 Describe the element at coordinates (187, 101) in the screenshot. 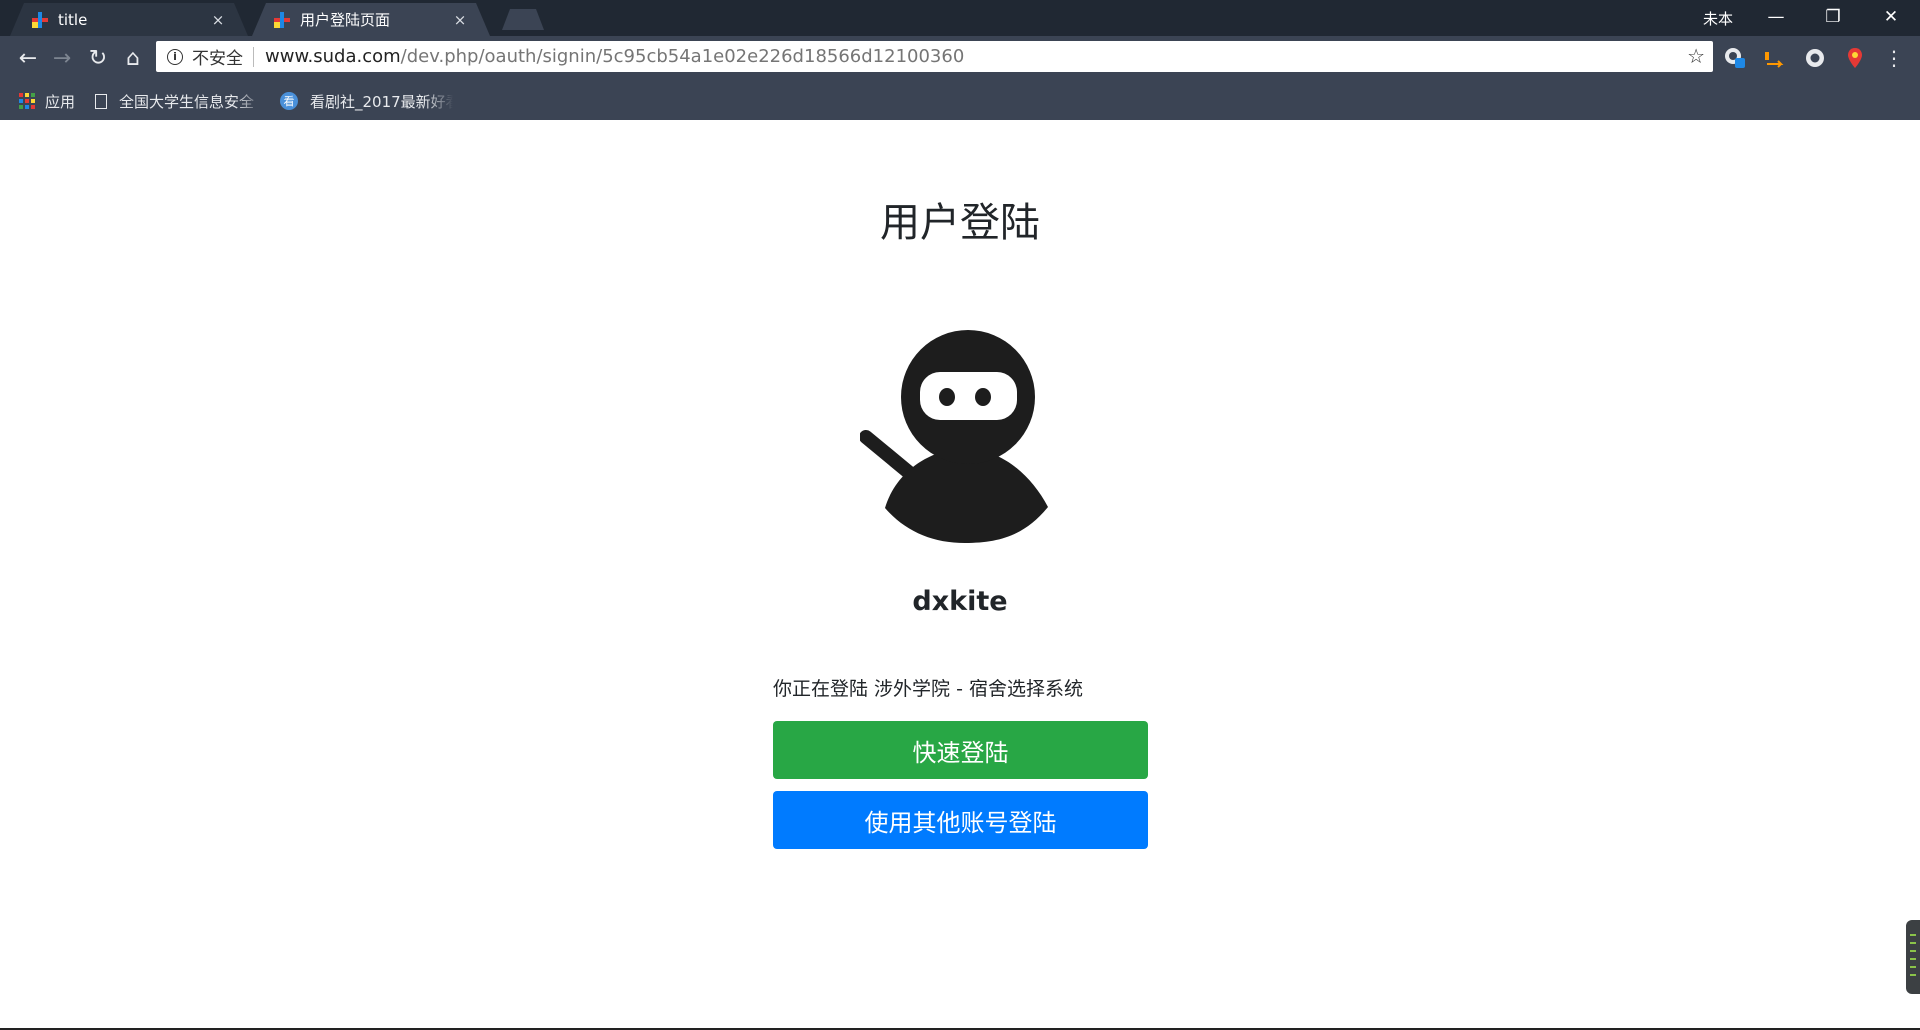

I see `bookmark-label: 全国大学生信息安全` at that location.